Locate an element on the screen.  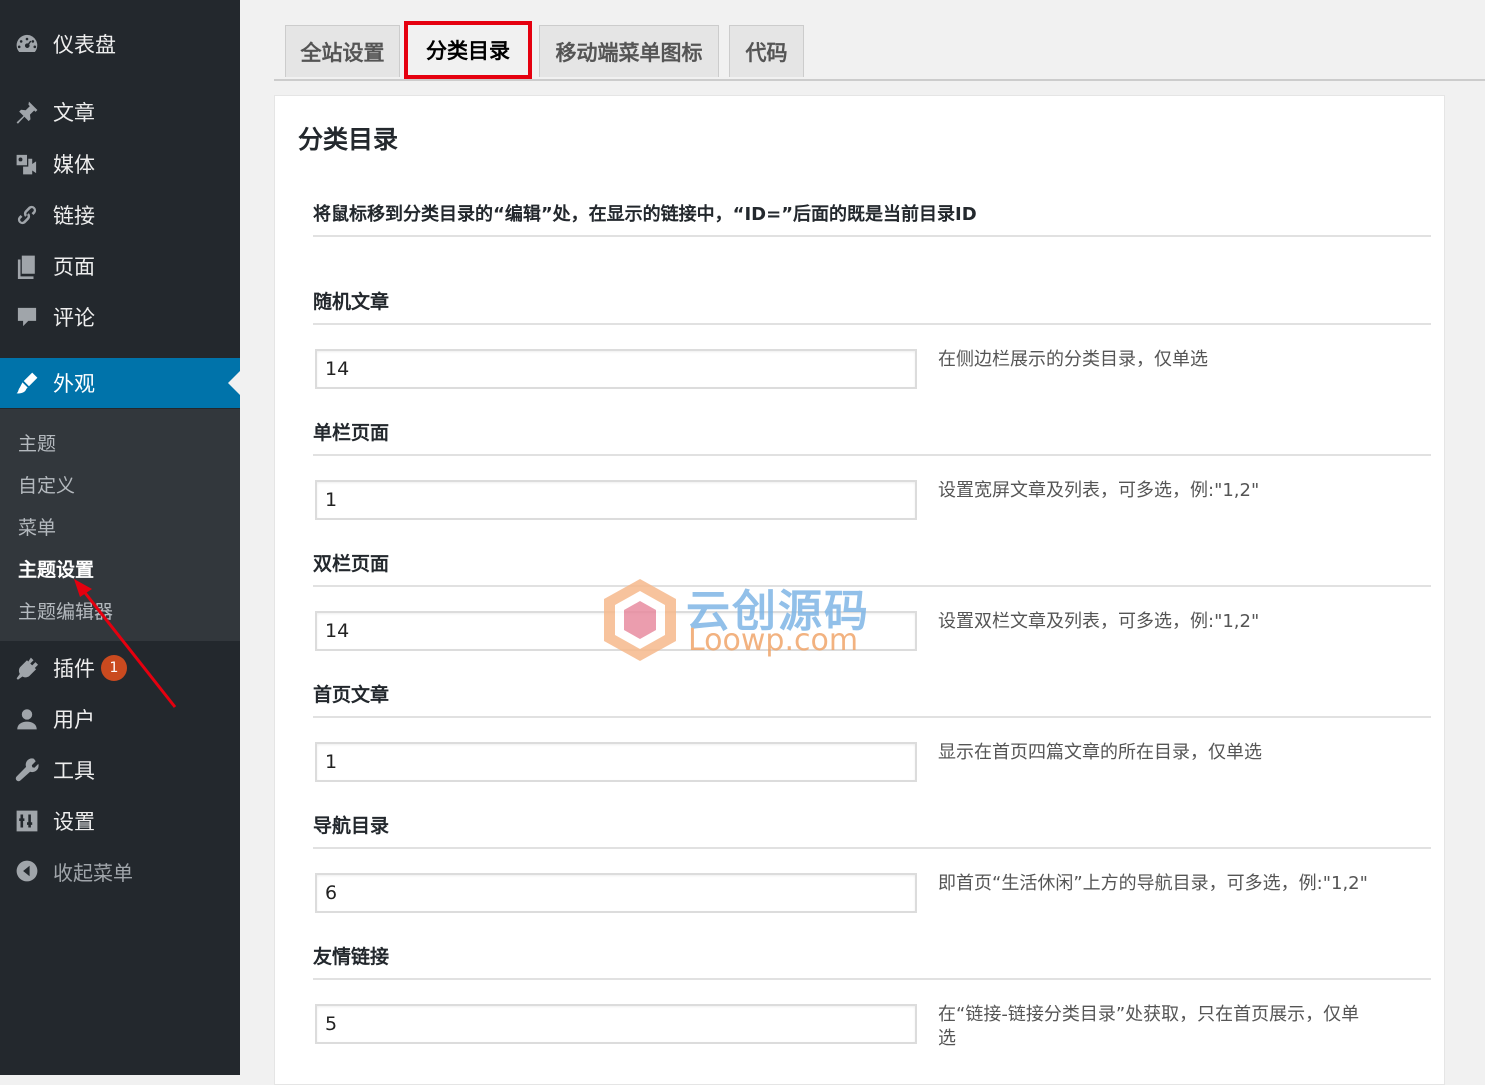
nav-category-input is located at coordinates (616, 893).